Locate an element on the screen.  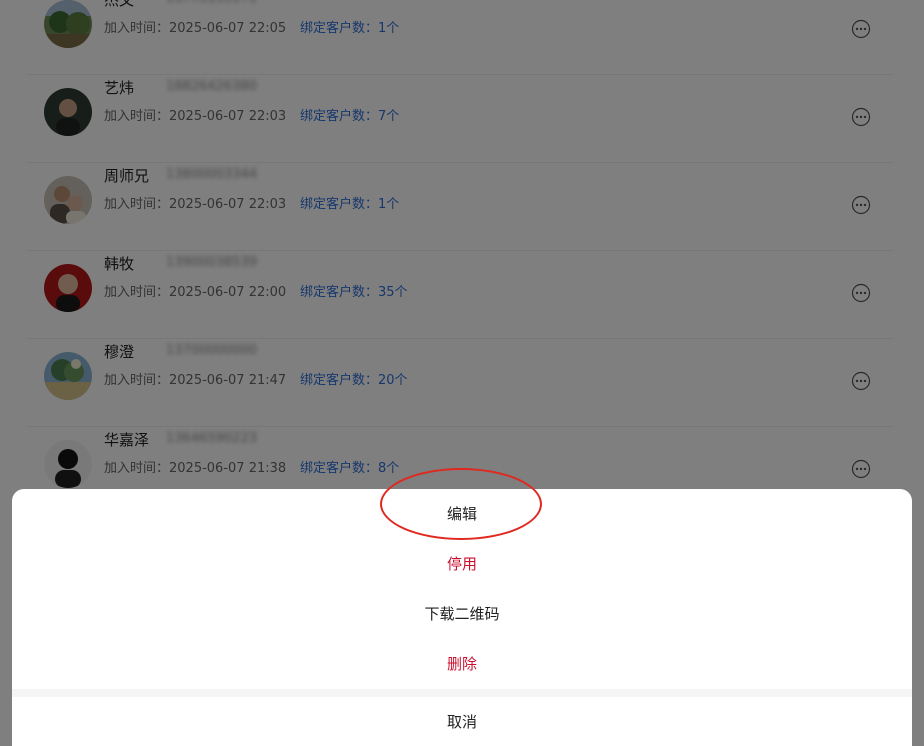
disable-button: 停用 is located at coordinates (462, 564).